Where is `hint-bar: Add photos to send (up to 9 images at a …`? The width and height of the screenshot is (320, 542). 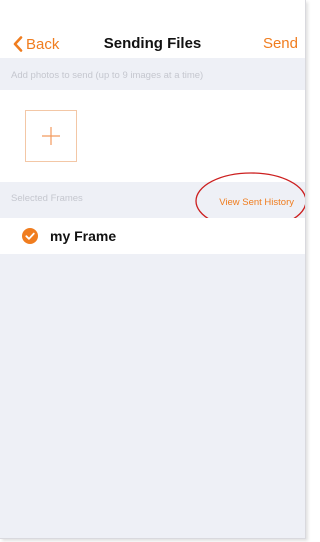
hint-bar: Add photos to send (up to 9 images at a … is located at coordinates (152, 74).